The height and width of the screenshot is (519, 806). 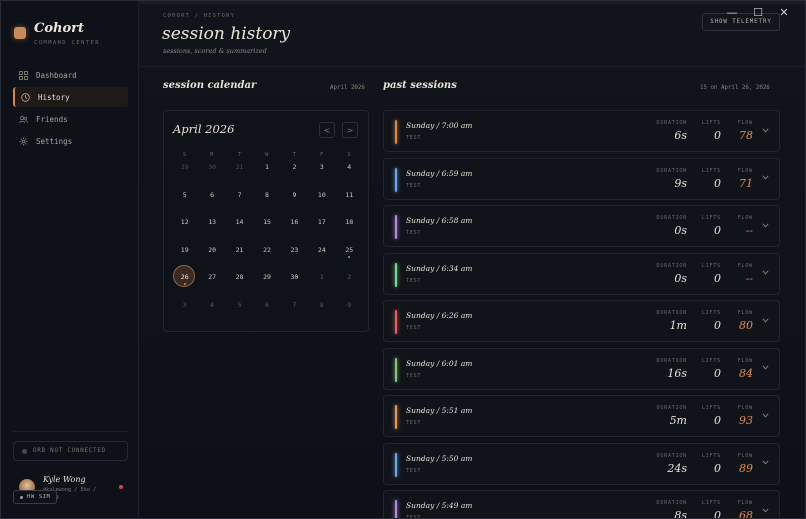 I want to click on minimize-button: —, so click(x=732, y=12).